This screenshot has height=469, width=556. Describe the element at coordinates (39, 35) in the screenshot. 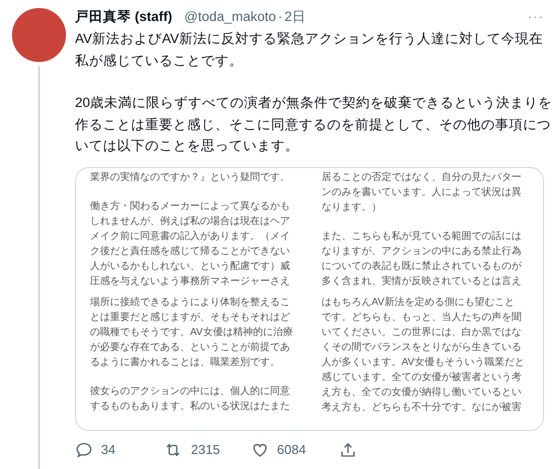

I see `avatar-circle` at that location.